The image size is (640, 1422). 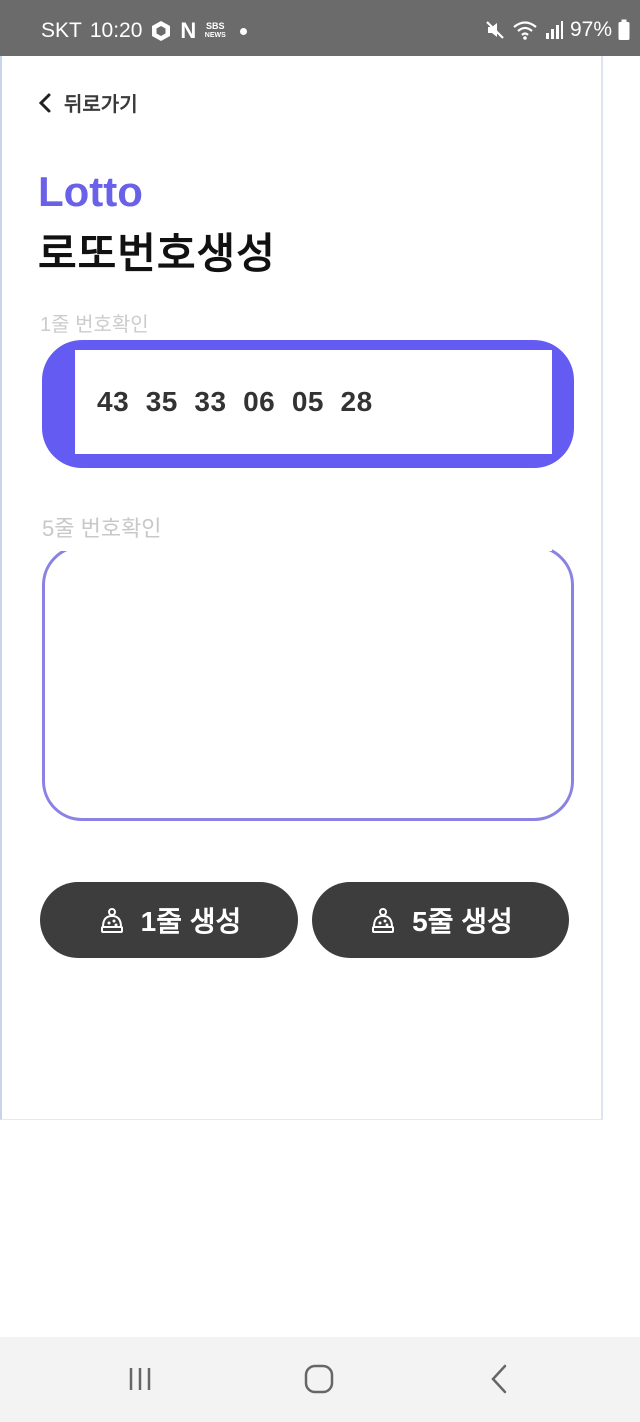 I want to click on status-bar: SKT 10:20 N SBS NEWS 97%, so click(x=320, y=28).